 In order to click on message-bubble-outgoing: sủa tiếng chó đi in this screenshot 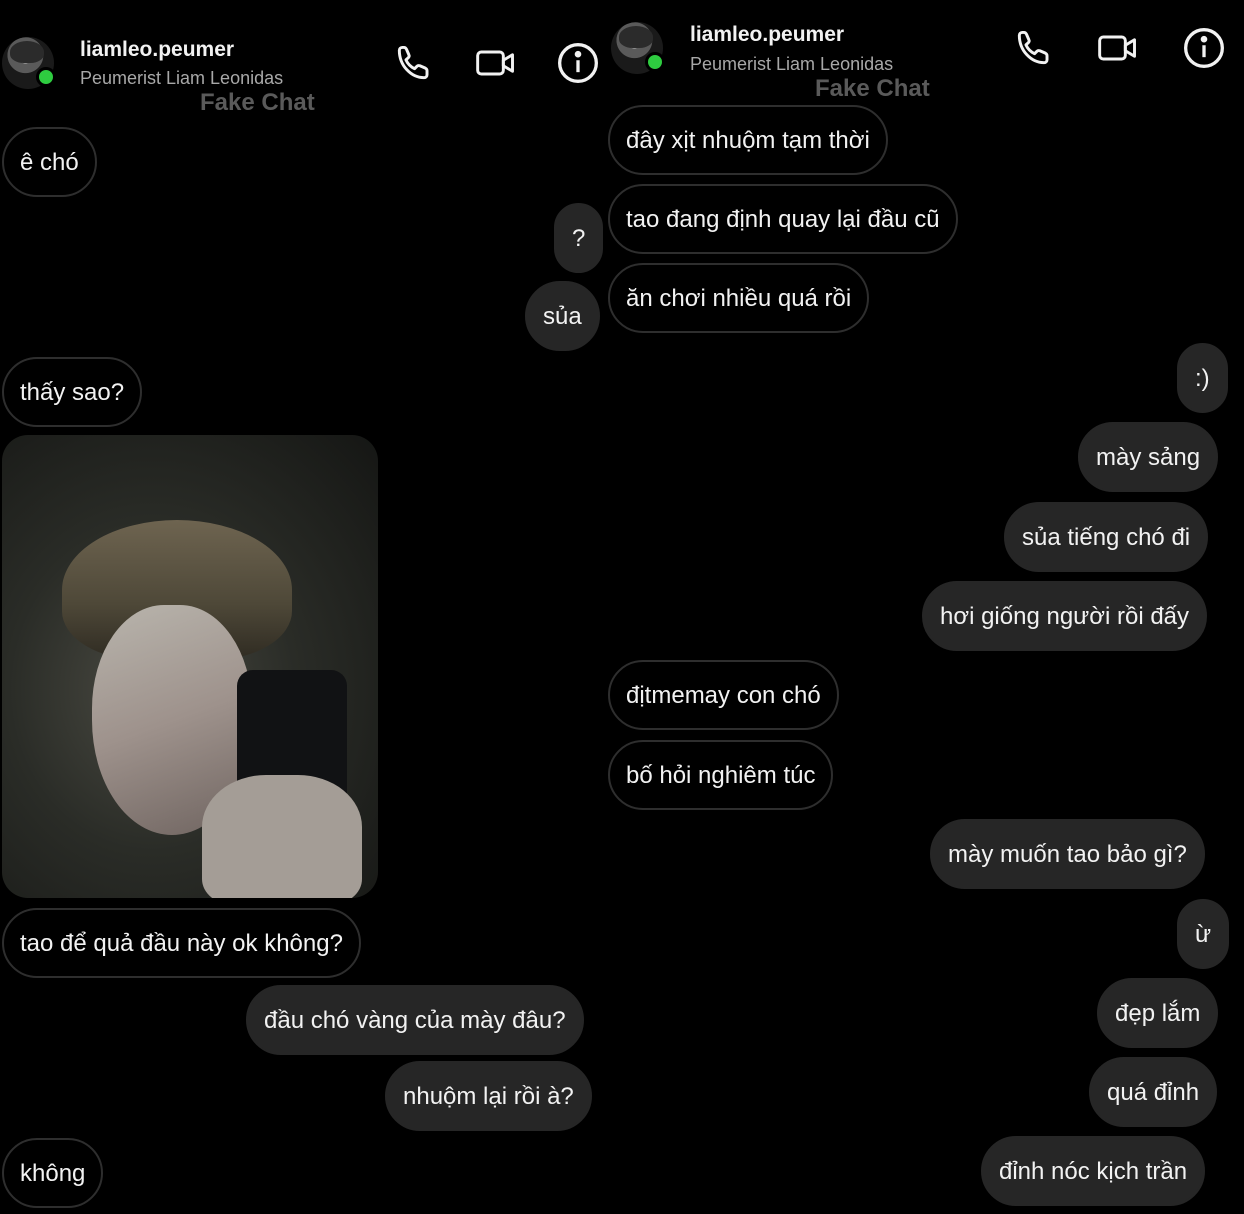, I will do `click(1106, 537)`.